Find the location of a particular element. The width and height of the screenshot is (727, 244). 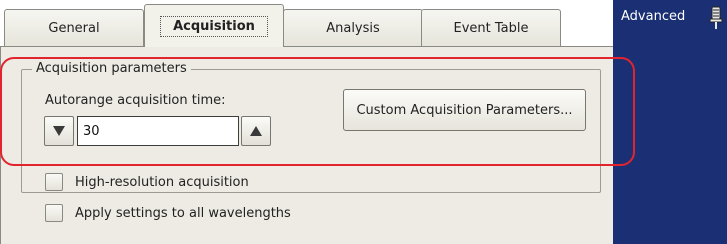

tab-analysis-label: Analysis is located at coordinates (353, 28).